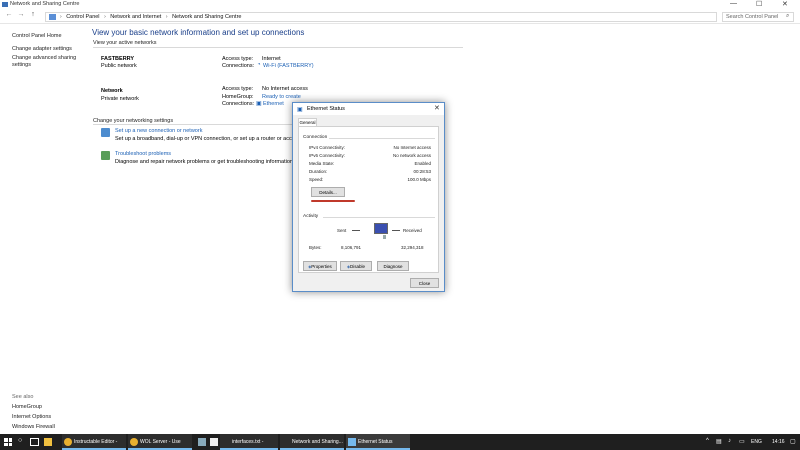  Describe the element at coordinates (33, 427) in the screenshot. I see `windows-firewall-link: Windows Firewall` at that location.